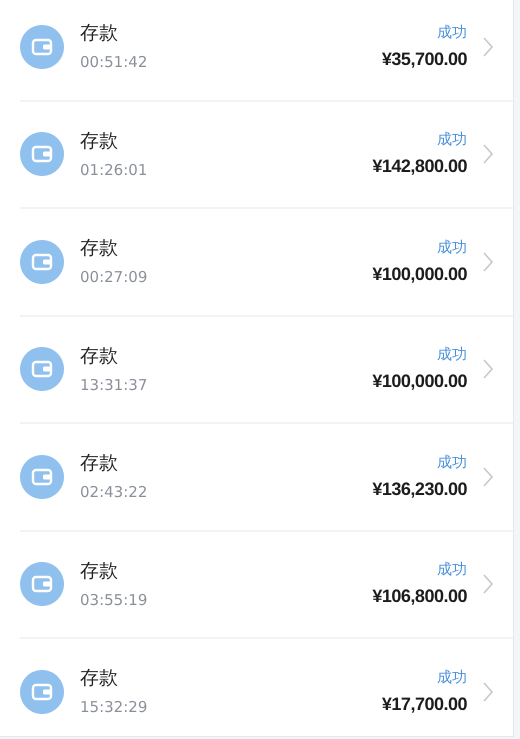 Image resolution: width=520 pixels, height=739 pixels. Describe the element at coordinates (114, 385) in the screenshot. I see `transaction-time: 13:31:37` at that location.